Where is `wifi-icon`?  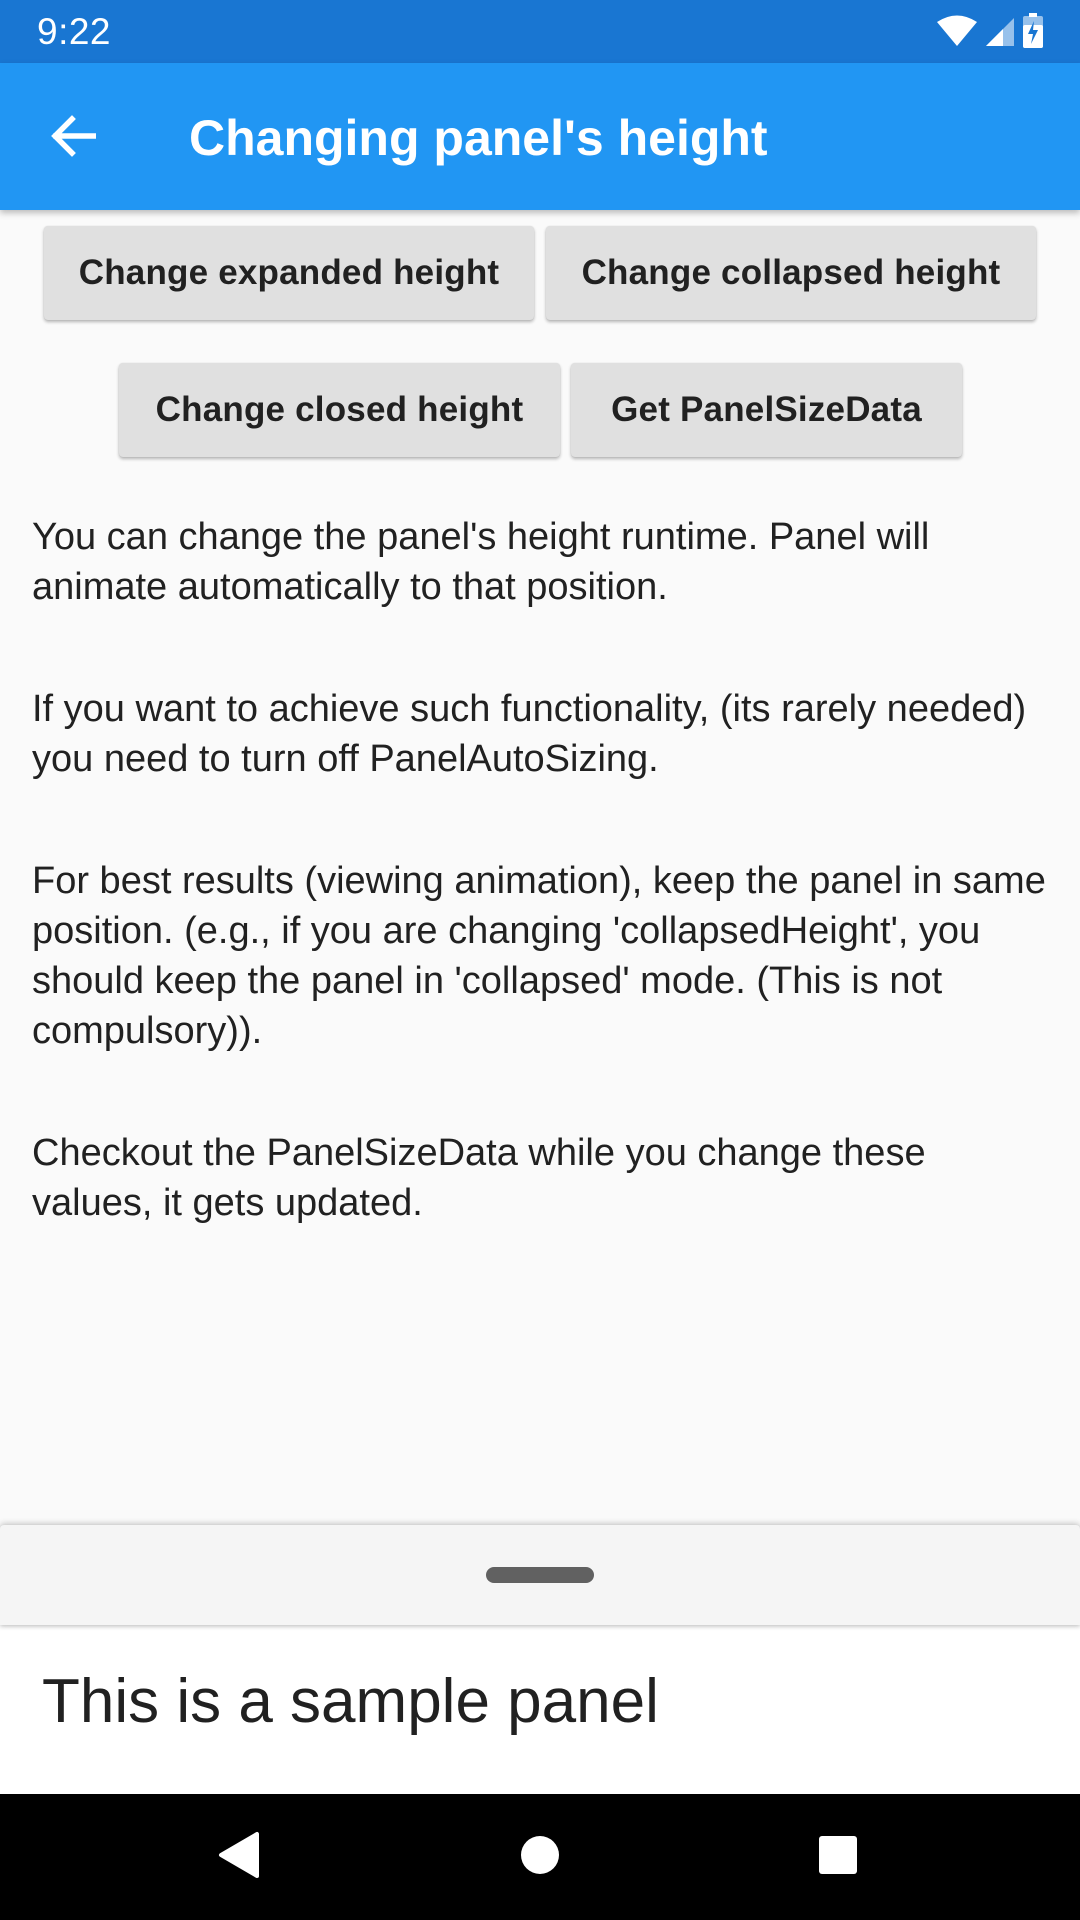
wifi-icon is located at coordinates (957, 31).